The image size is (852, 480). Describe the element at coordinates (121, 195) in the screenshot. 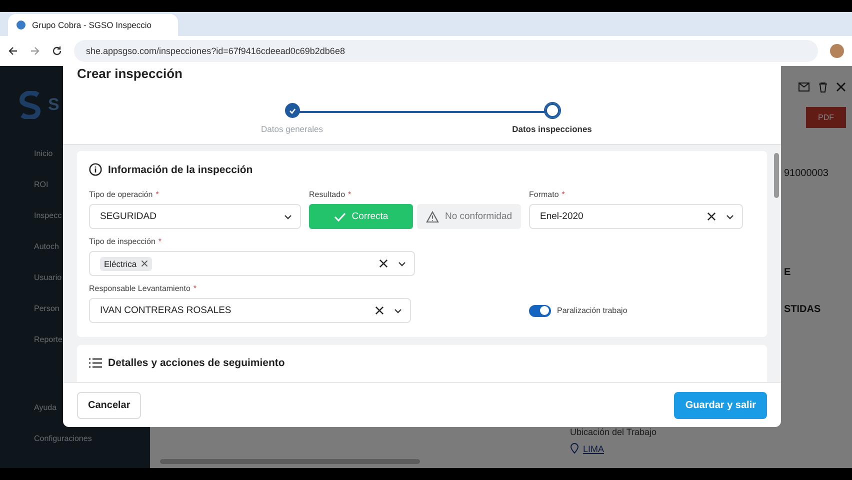

I see `field-label: Tipo de operación` at that location.